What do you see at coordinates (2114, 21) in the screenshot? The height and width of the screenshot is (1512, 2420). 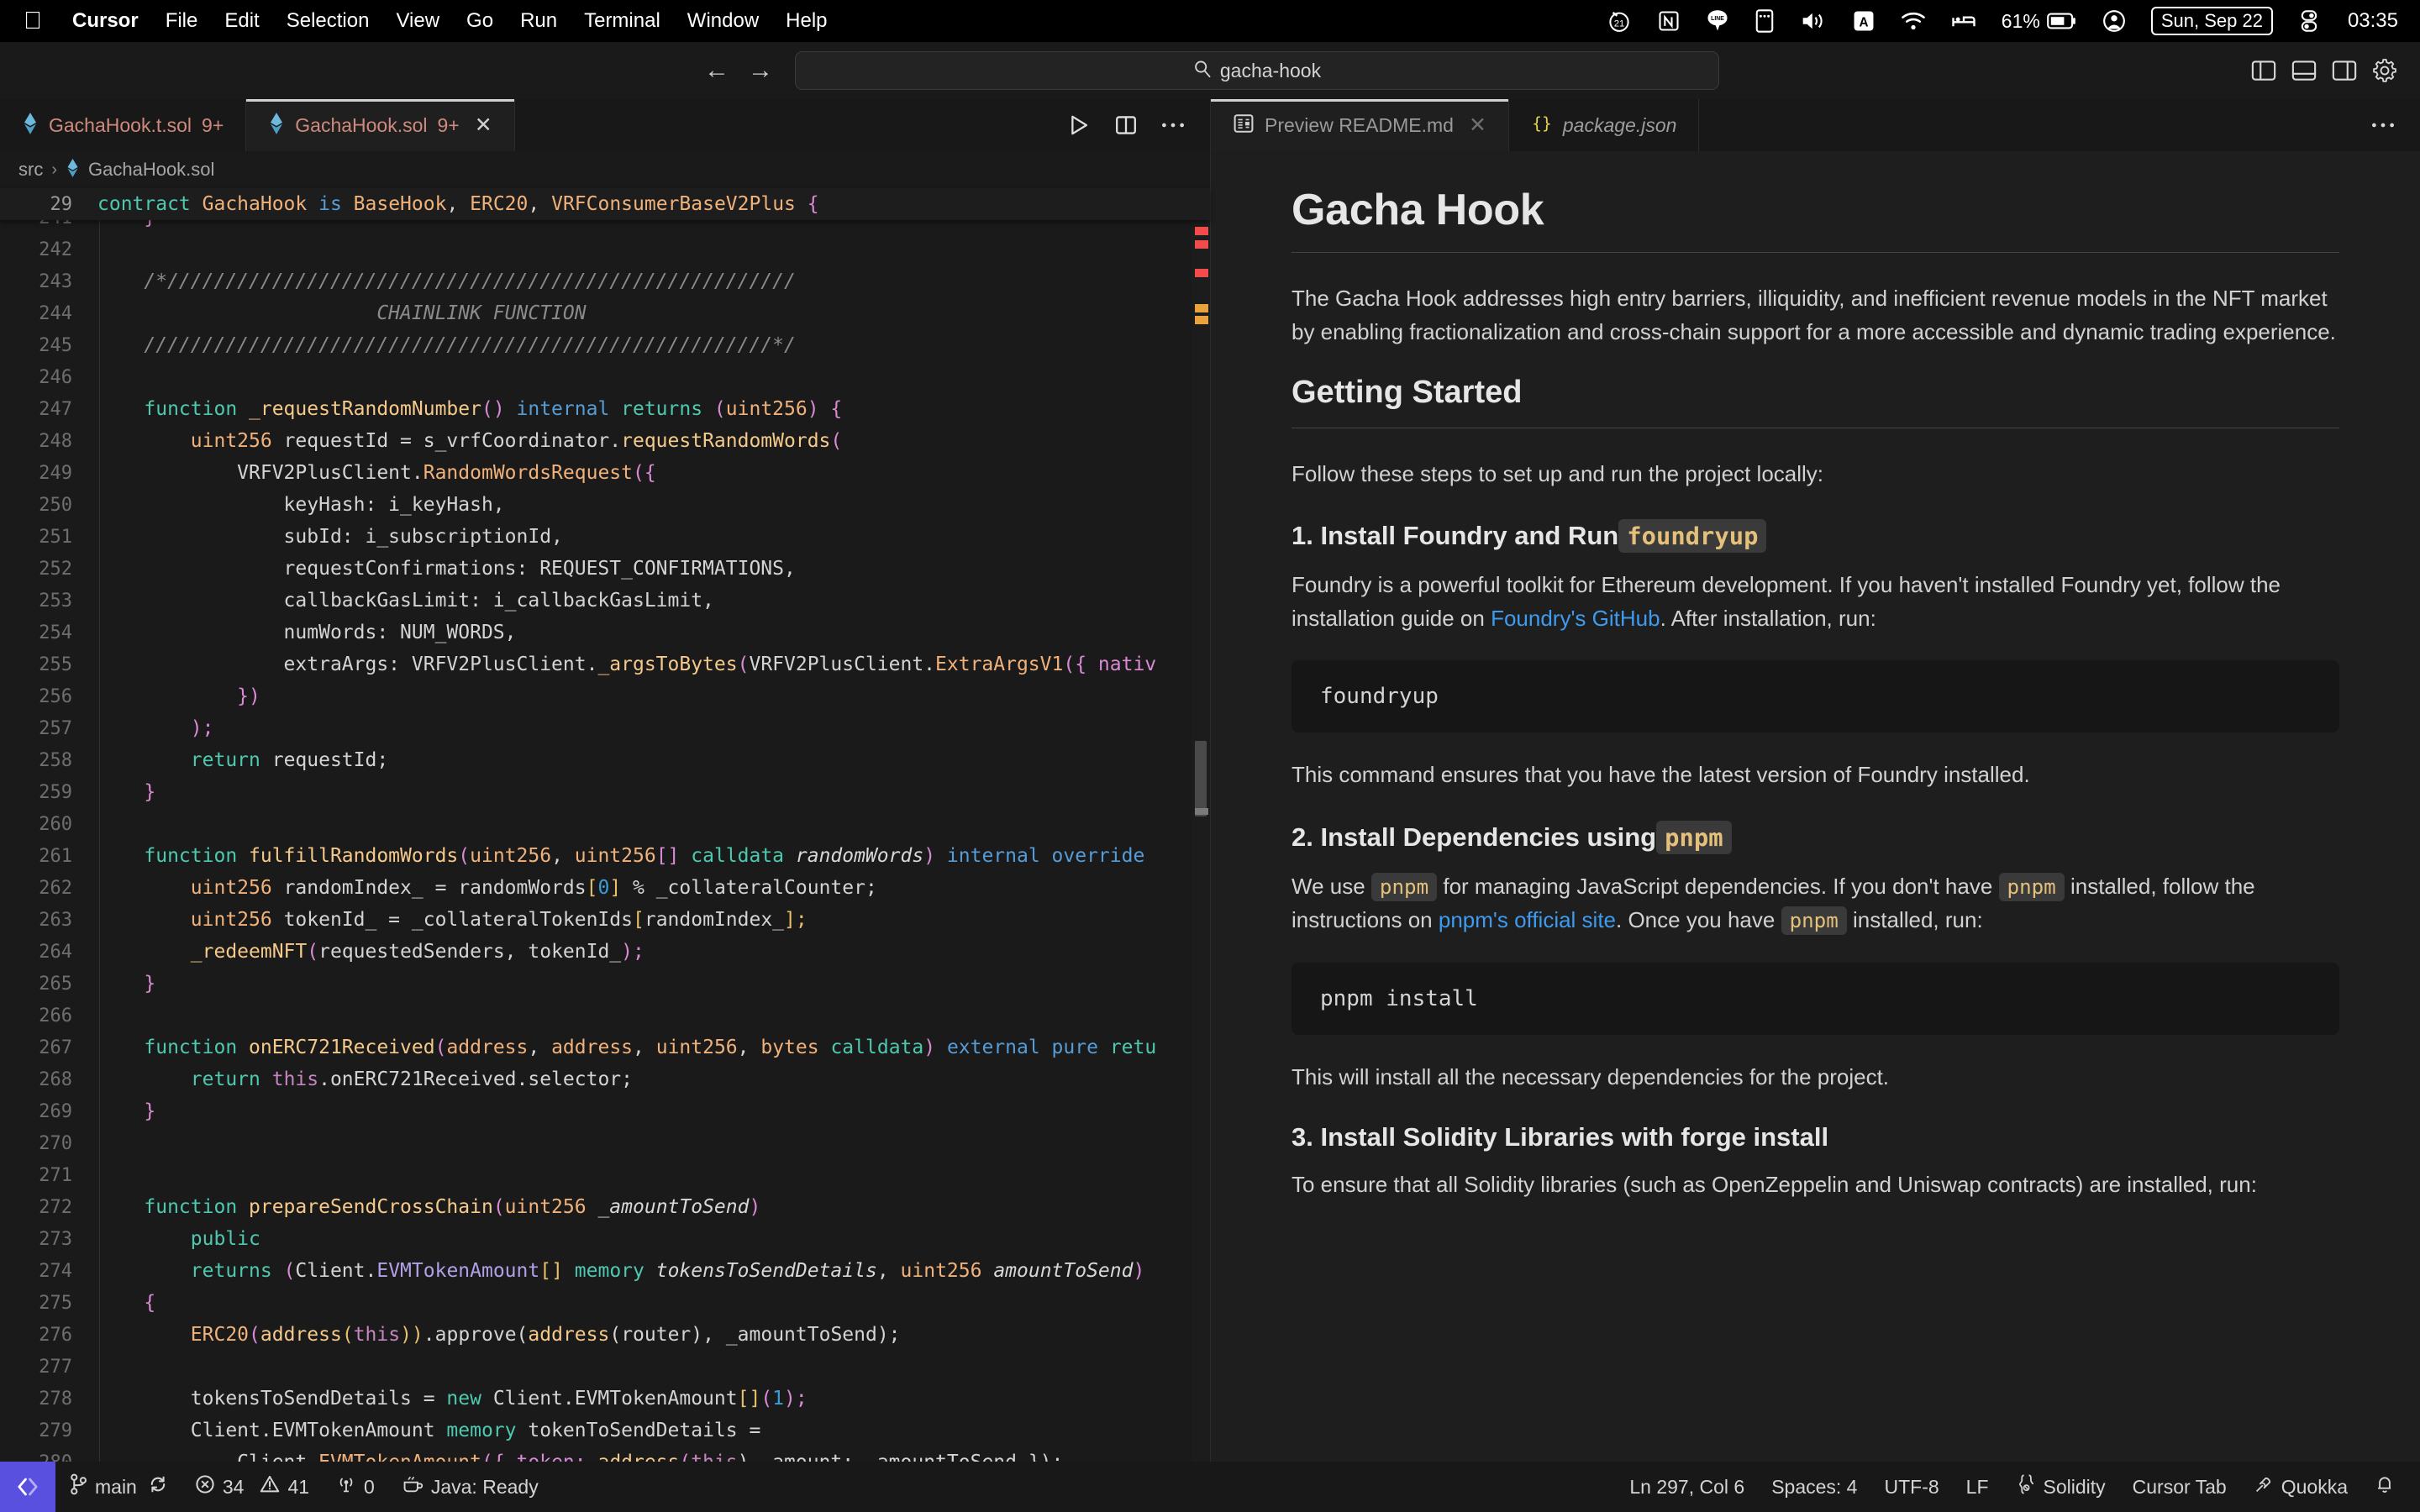 I see `account-icon` at bounding box center [2114, 21].